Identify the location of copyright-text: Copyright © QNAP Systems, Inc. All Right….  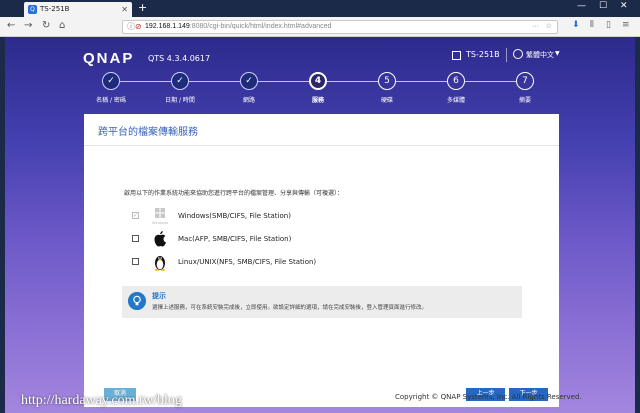
(488, 397).